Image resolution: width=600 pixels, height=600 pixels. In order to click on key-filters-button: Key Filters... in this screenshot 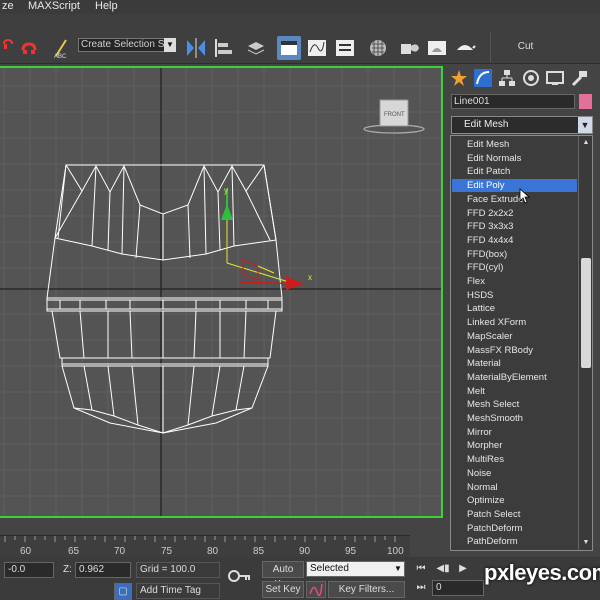, I will do `click(366, 589)`.